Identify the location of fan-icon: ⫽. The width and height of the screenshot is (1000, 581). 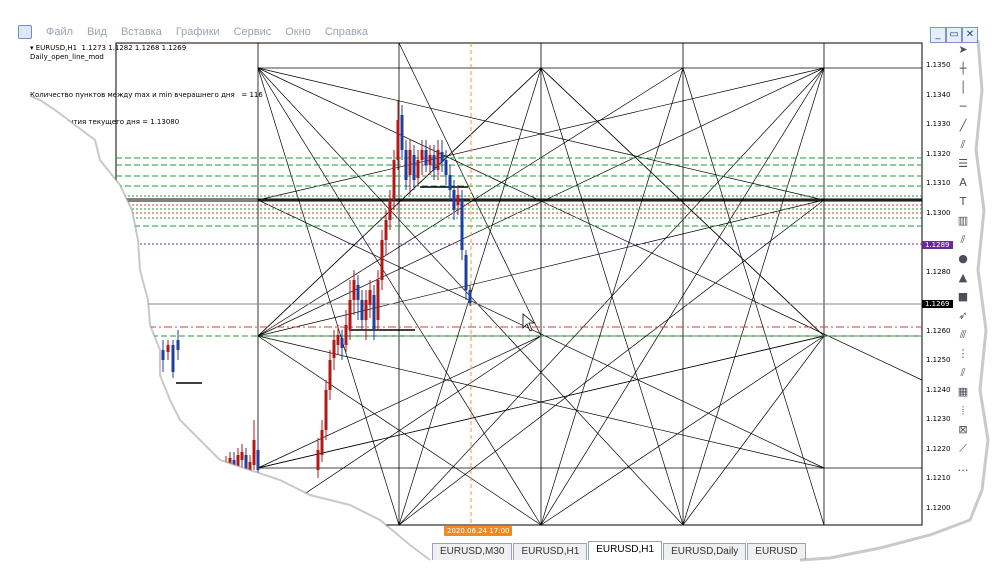
(963, 145).